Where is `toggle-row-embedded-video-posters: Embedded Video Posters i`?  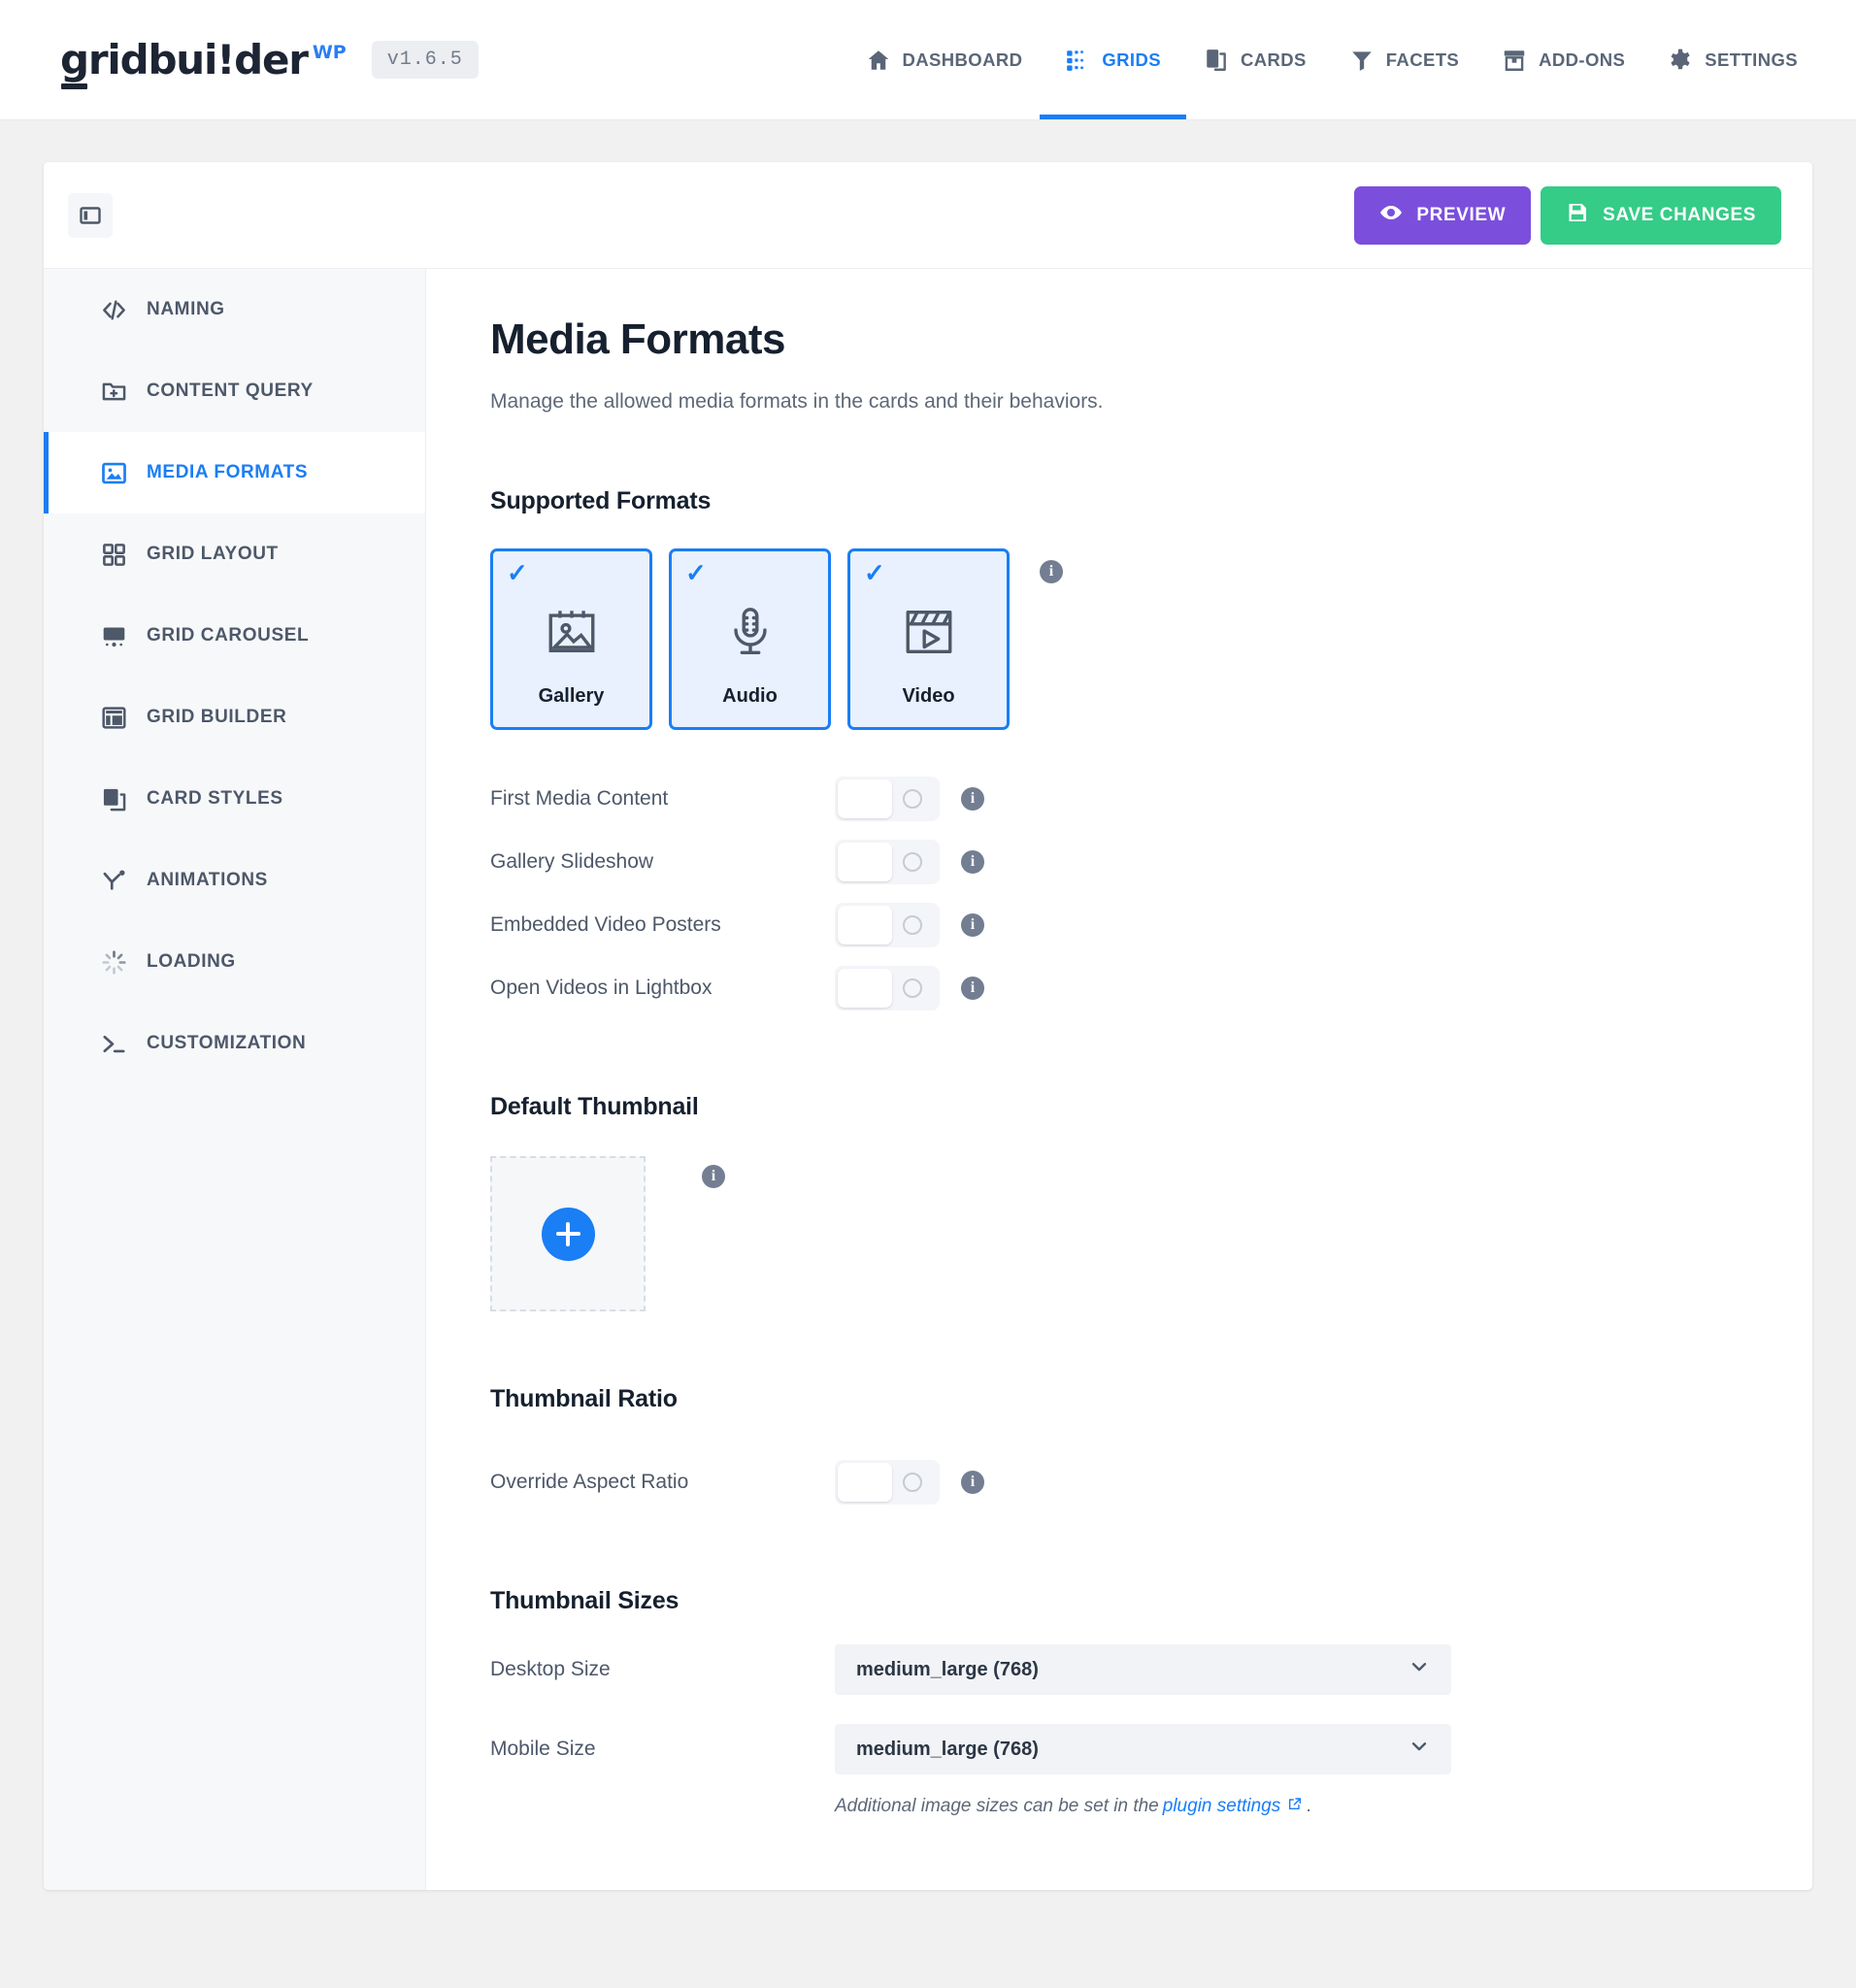
toggle-row-embedded-video-posters: Embedded Video Posters i is located at coordinates (1122, 925).